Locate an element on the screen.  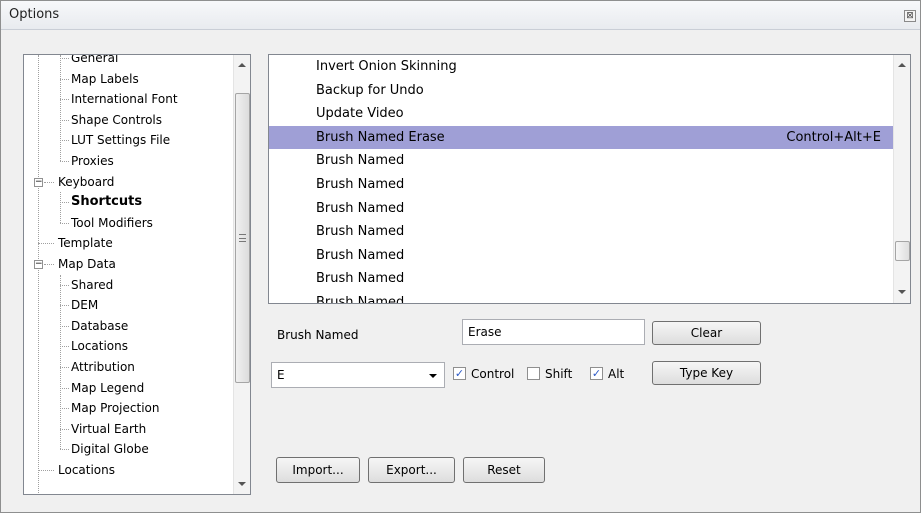
tree-item: Template is located at coordinates (85, 243).